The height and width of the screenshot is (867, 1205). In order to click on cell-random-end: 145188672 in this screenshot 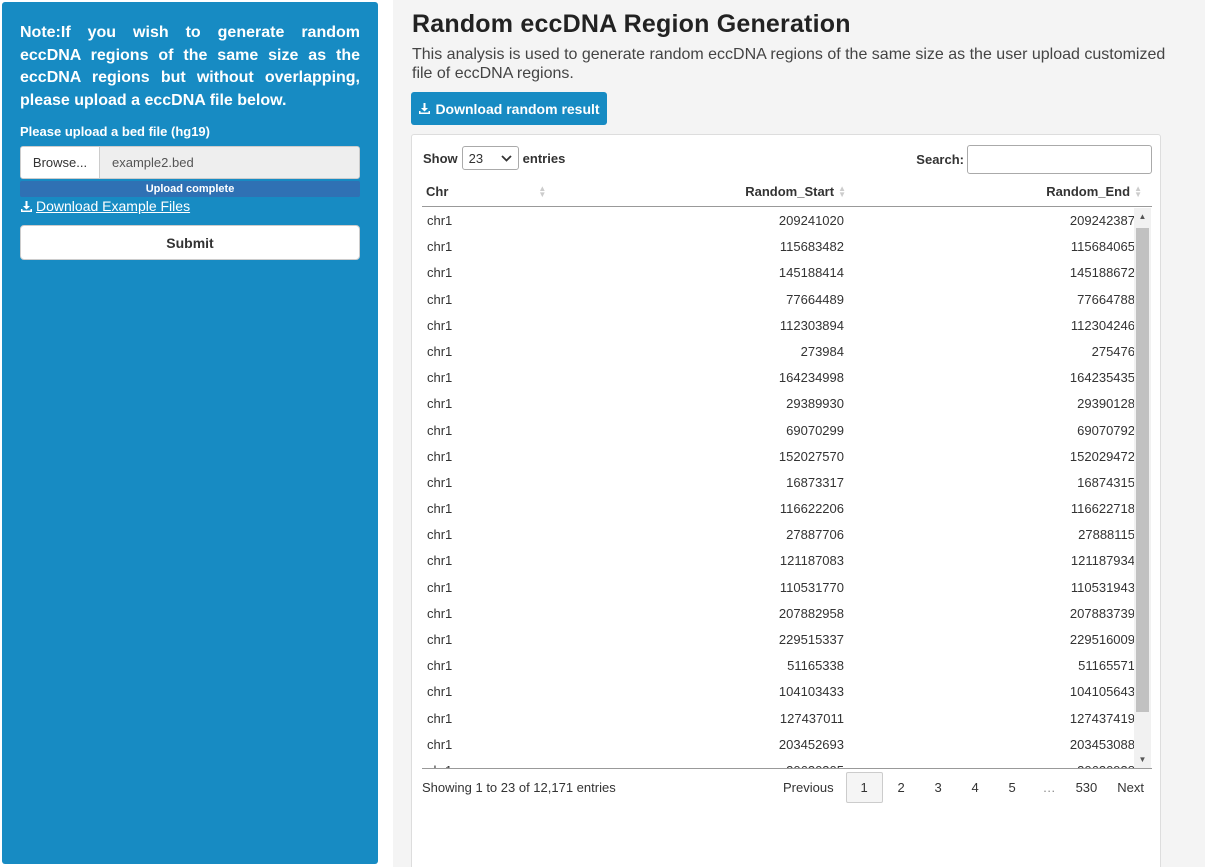, I will do `click(1102, 273)`.